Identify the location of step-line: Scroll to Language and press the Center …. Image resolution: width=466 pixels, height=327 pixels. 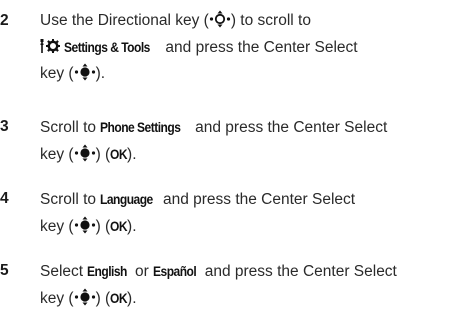
(252, 199).